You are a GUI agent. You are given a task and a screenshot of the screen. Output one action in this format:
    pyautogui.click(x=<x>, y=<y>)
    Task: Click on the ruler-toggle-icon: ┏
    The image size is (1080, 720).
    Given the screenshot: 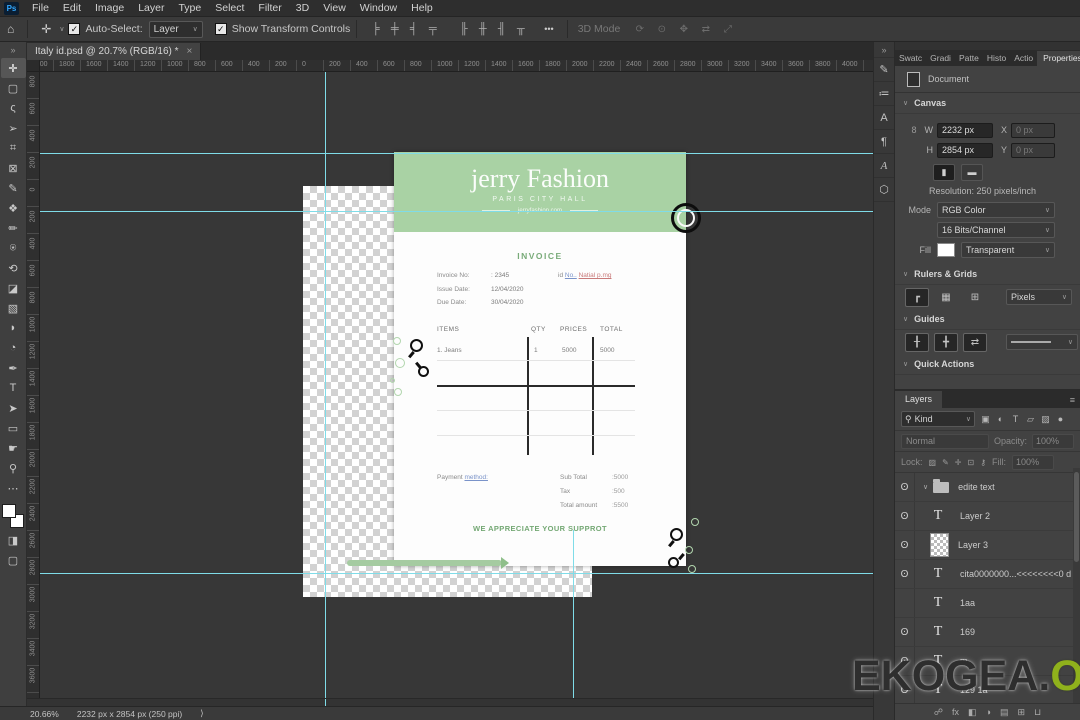 What is the action you would take?
    pyautogui.click(x=917, y=297)
    